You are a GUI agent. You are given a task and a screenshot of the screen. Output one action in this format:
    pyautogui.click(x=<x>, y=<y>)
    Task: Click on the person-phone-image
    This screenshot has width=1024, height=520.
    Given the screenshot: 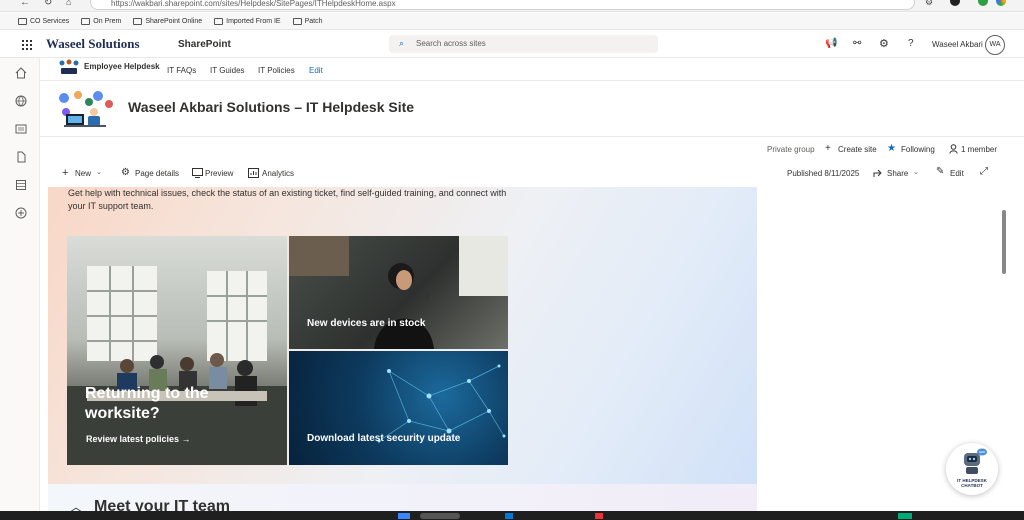 What is the action you would take?
    pyautogui.click(x=398, y=292)
    